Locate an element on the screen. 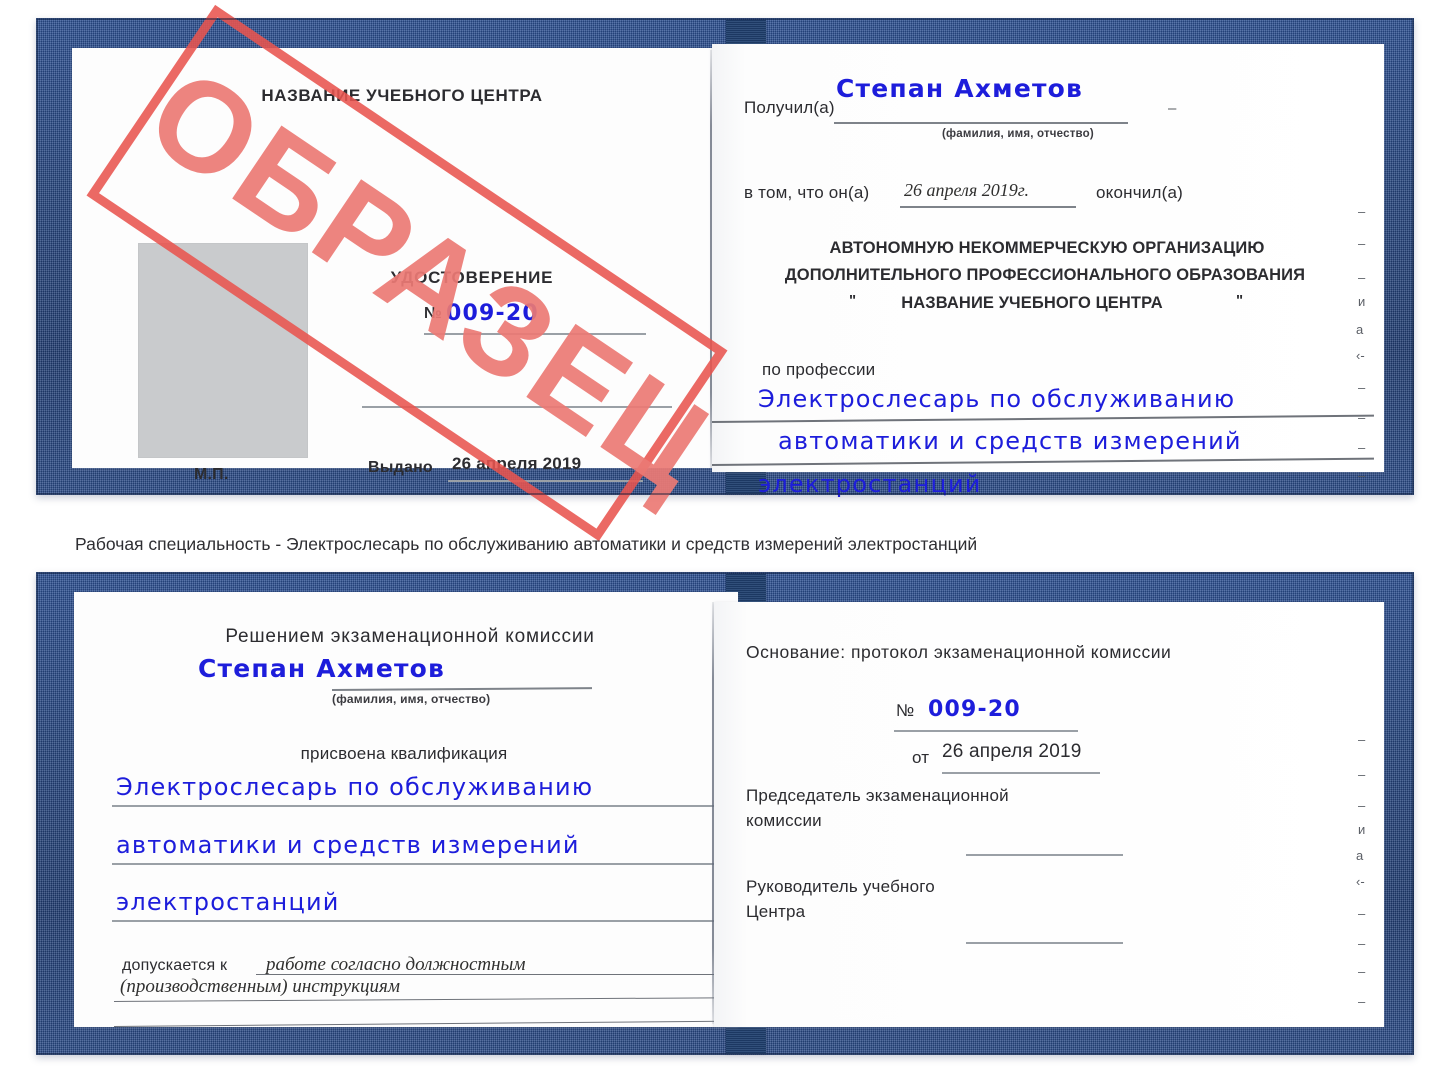 The height and width of the screenshot is (1085, 1448). protocol-date-label: от is located at coordinates (921, 757).